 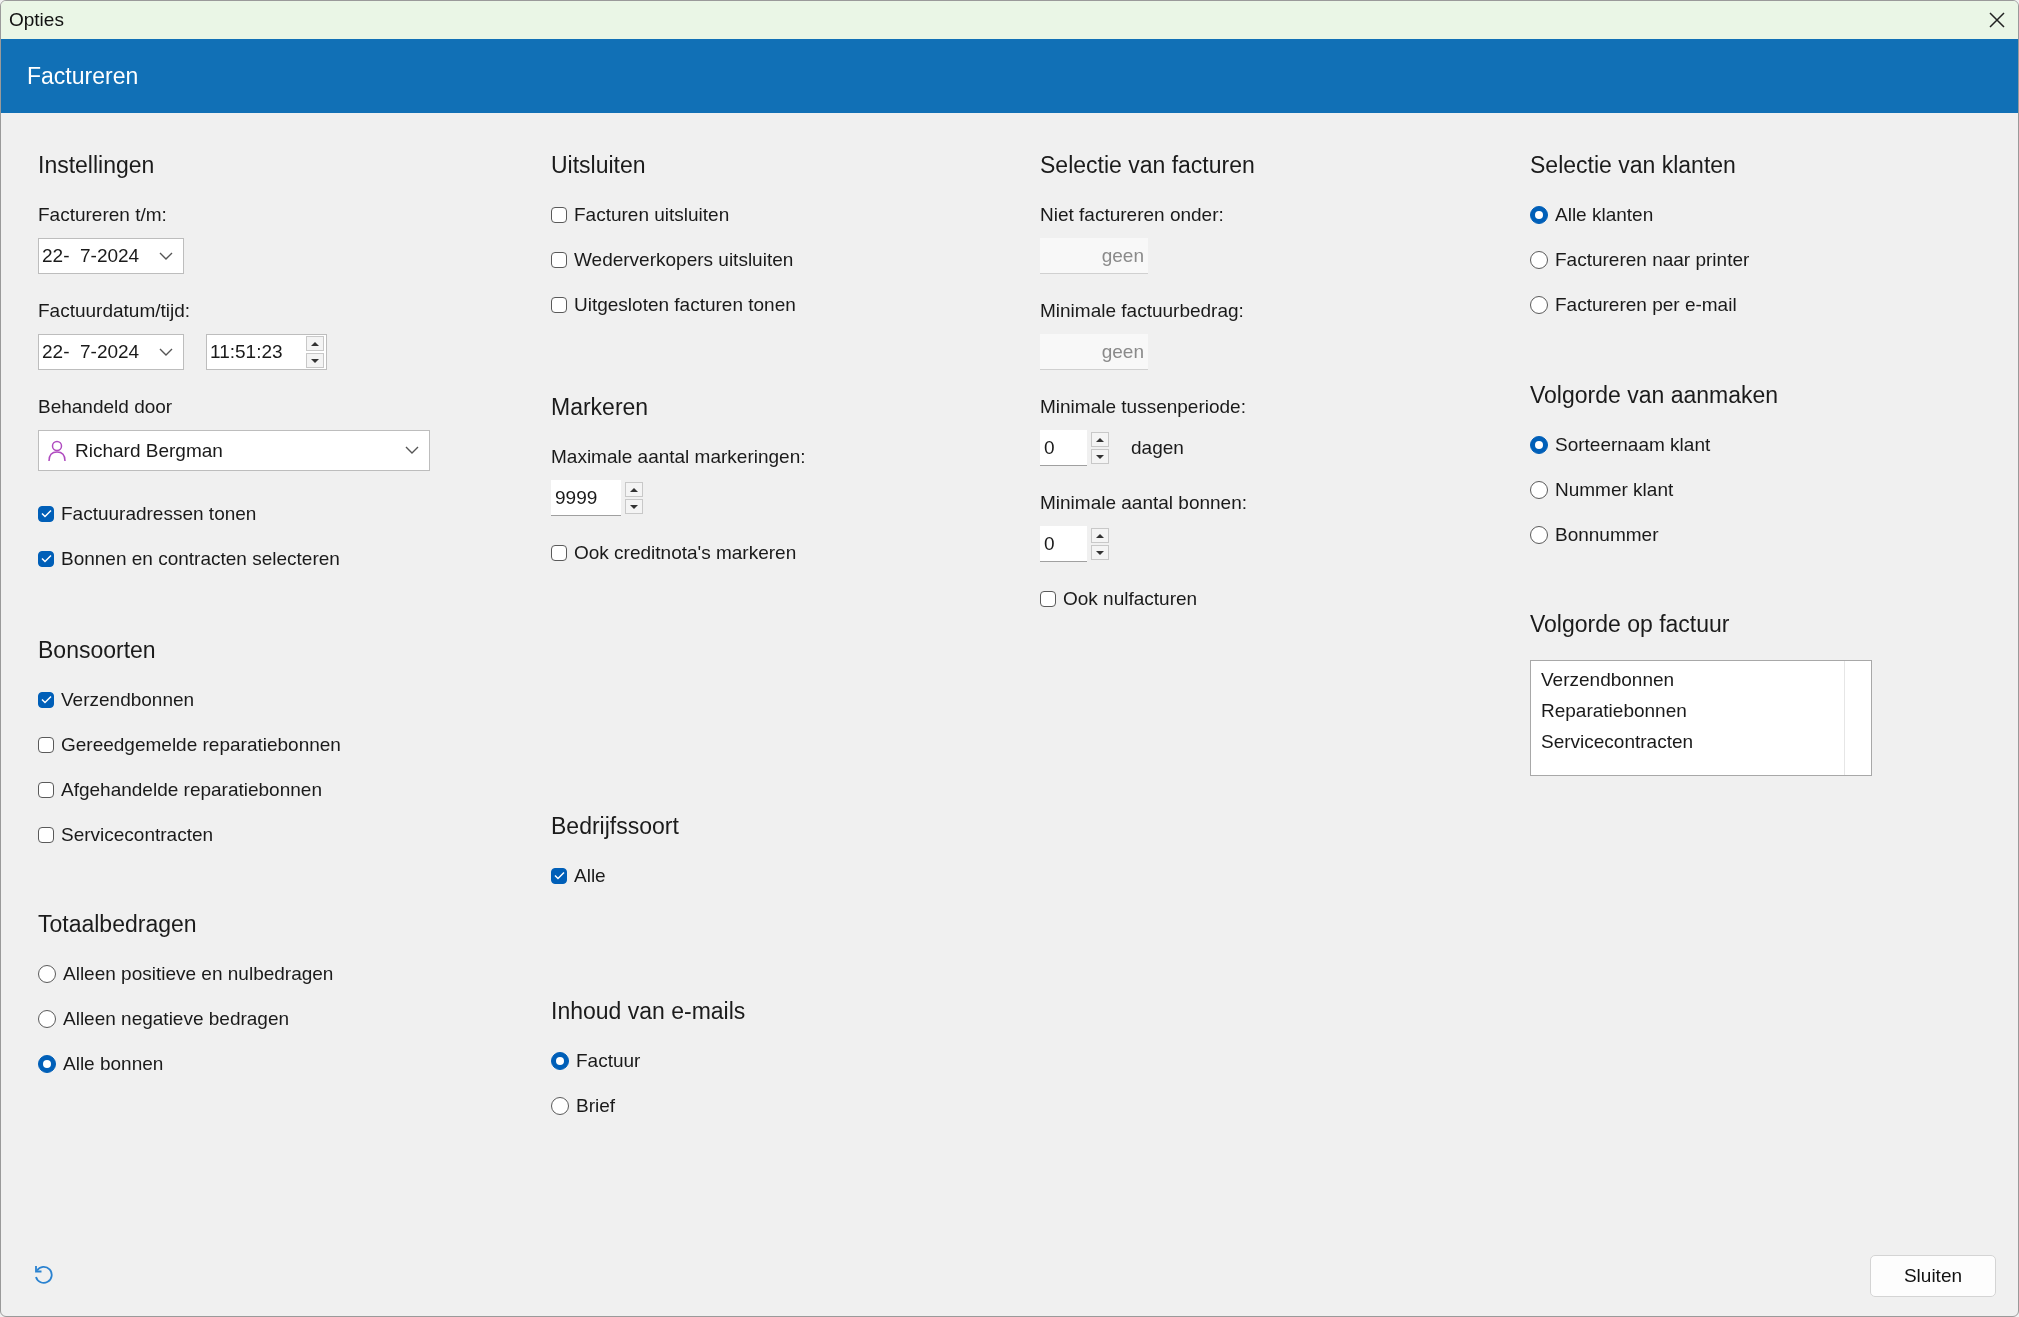 I want to click on section-heading: Markeren, so click(x=600, y=407).